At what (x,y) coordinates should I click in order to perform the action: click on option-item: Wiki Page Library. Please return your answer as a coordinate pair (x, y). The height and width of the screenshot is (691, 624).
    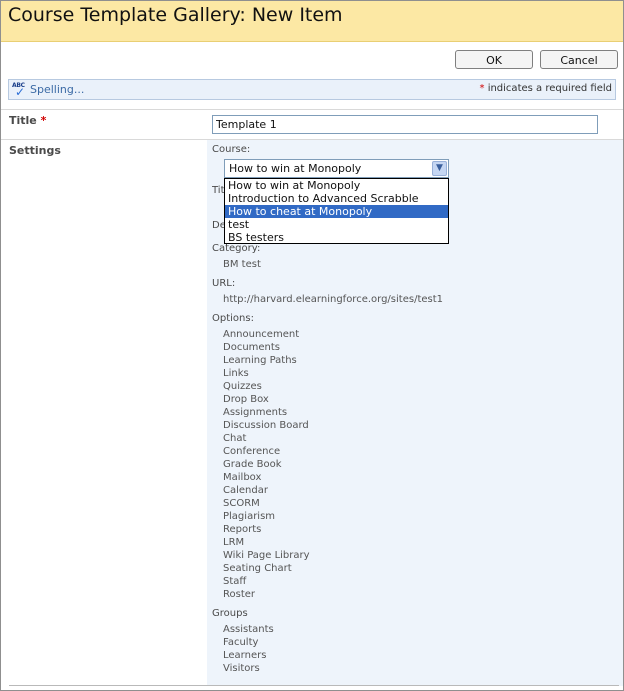
    Looking at the image, I should click on (266, 555).